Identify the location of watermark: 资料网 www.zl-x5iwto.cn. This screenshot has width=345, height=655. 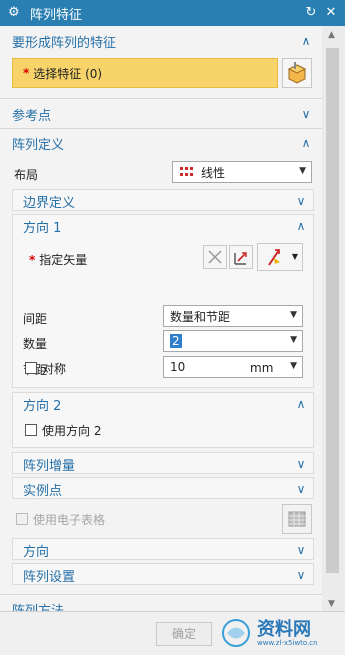
(279, 633).